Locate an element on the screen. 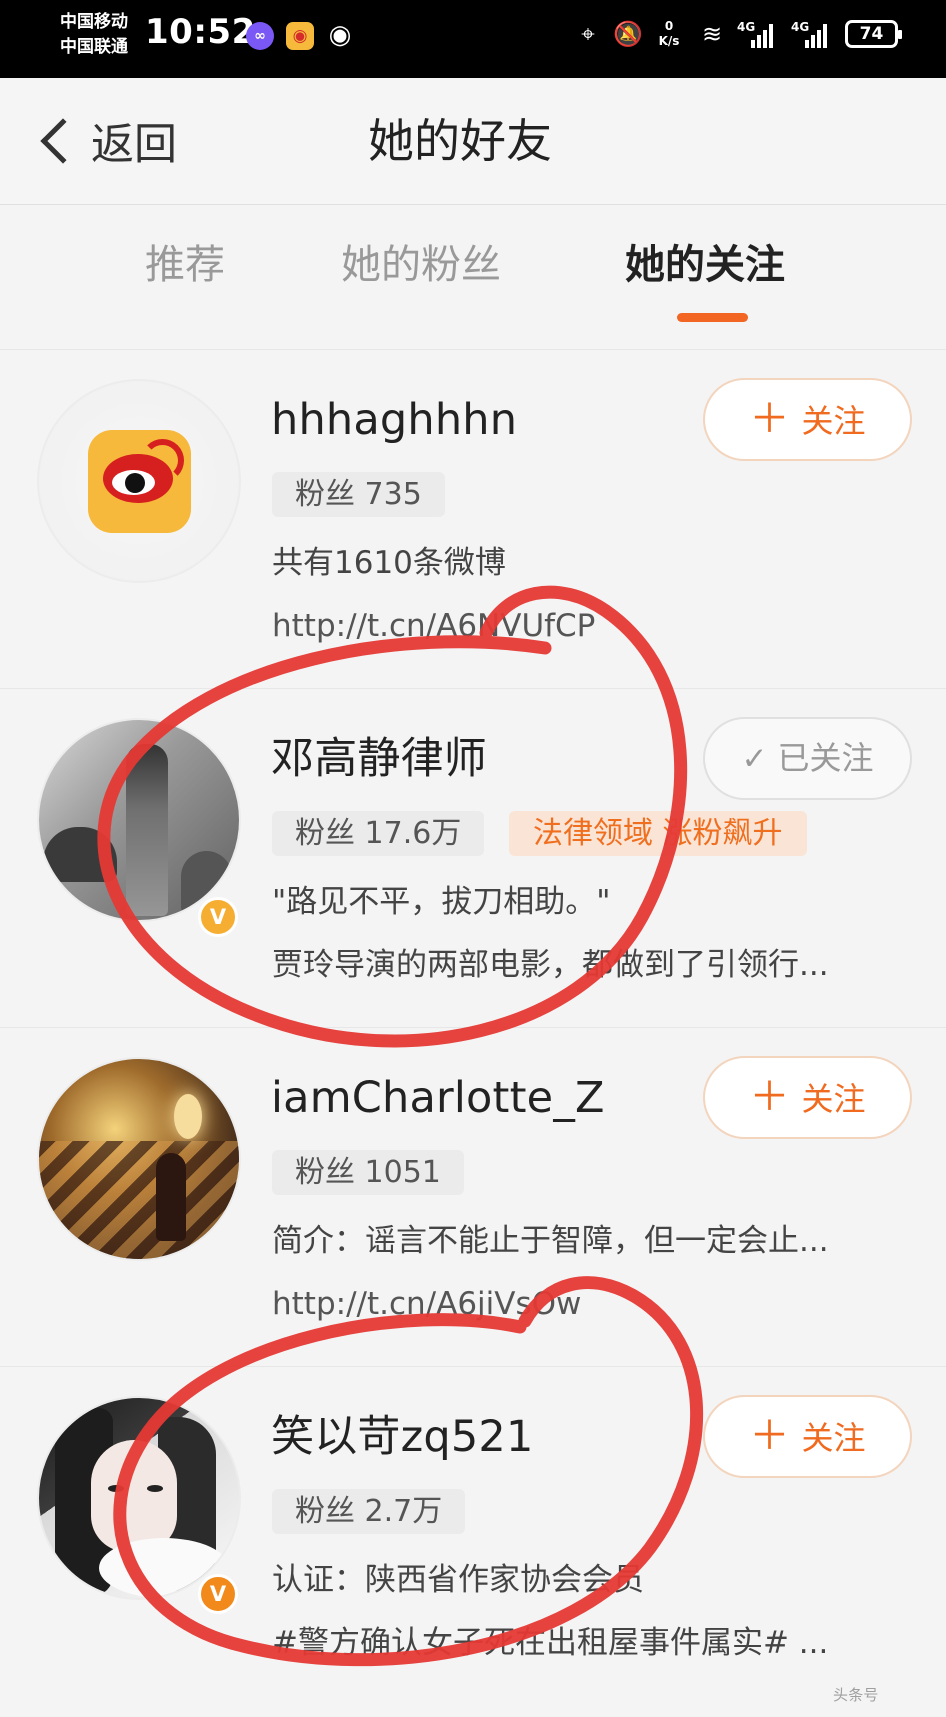  tab-recommend: 推荐 is located at coordinates (185, 265).